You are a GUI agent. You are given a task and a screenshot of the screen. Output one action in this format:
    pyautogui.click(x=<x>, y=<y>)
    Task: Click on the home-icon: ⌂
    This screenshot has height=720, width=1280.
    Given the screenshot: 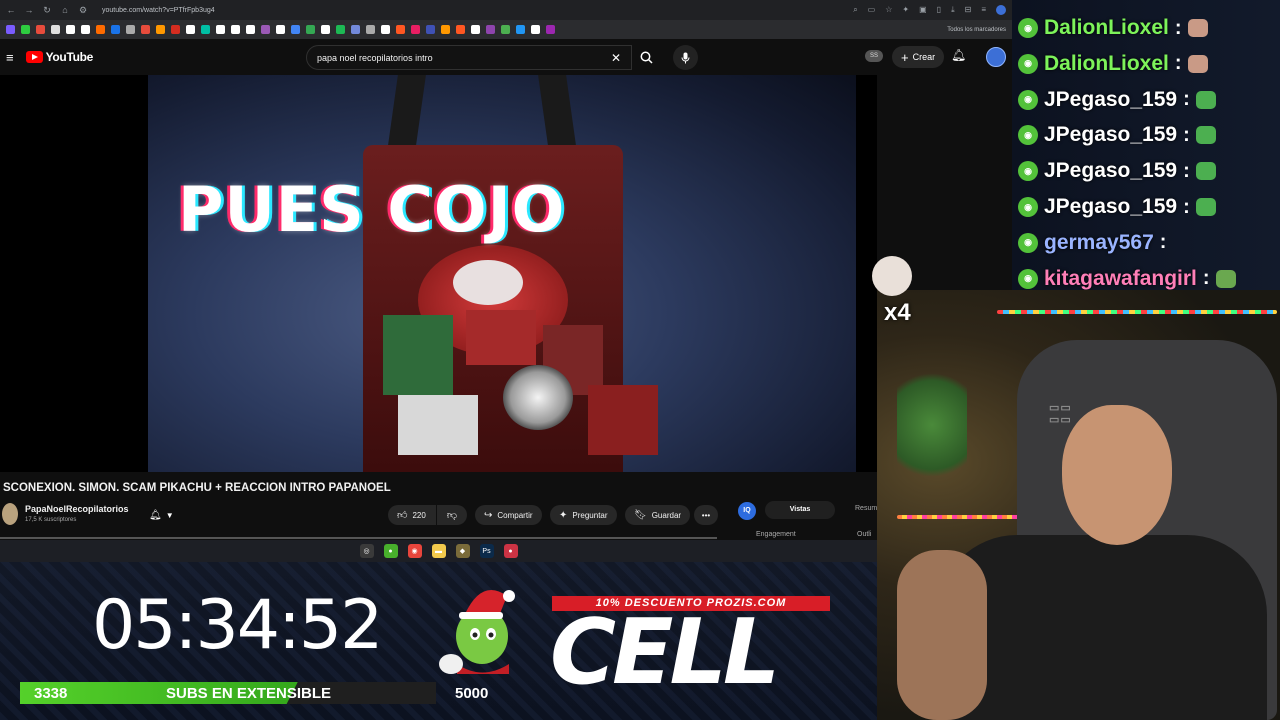 What is the action you would take?
    pyautogui.click(x=65, y=10)
    